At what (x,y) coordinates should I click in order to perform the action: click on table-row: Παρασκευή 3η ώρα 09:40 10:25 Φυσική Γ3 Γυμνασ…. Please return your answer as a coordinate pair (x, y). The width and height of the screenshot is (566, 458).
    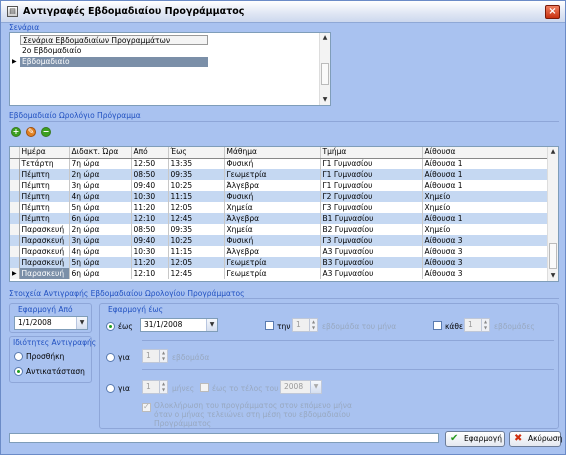
    Looking at the image, I should click on (280, 240).